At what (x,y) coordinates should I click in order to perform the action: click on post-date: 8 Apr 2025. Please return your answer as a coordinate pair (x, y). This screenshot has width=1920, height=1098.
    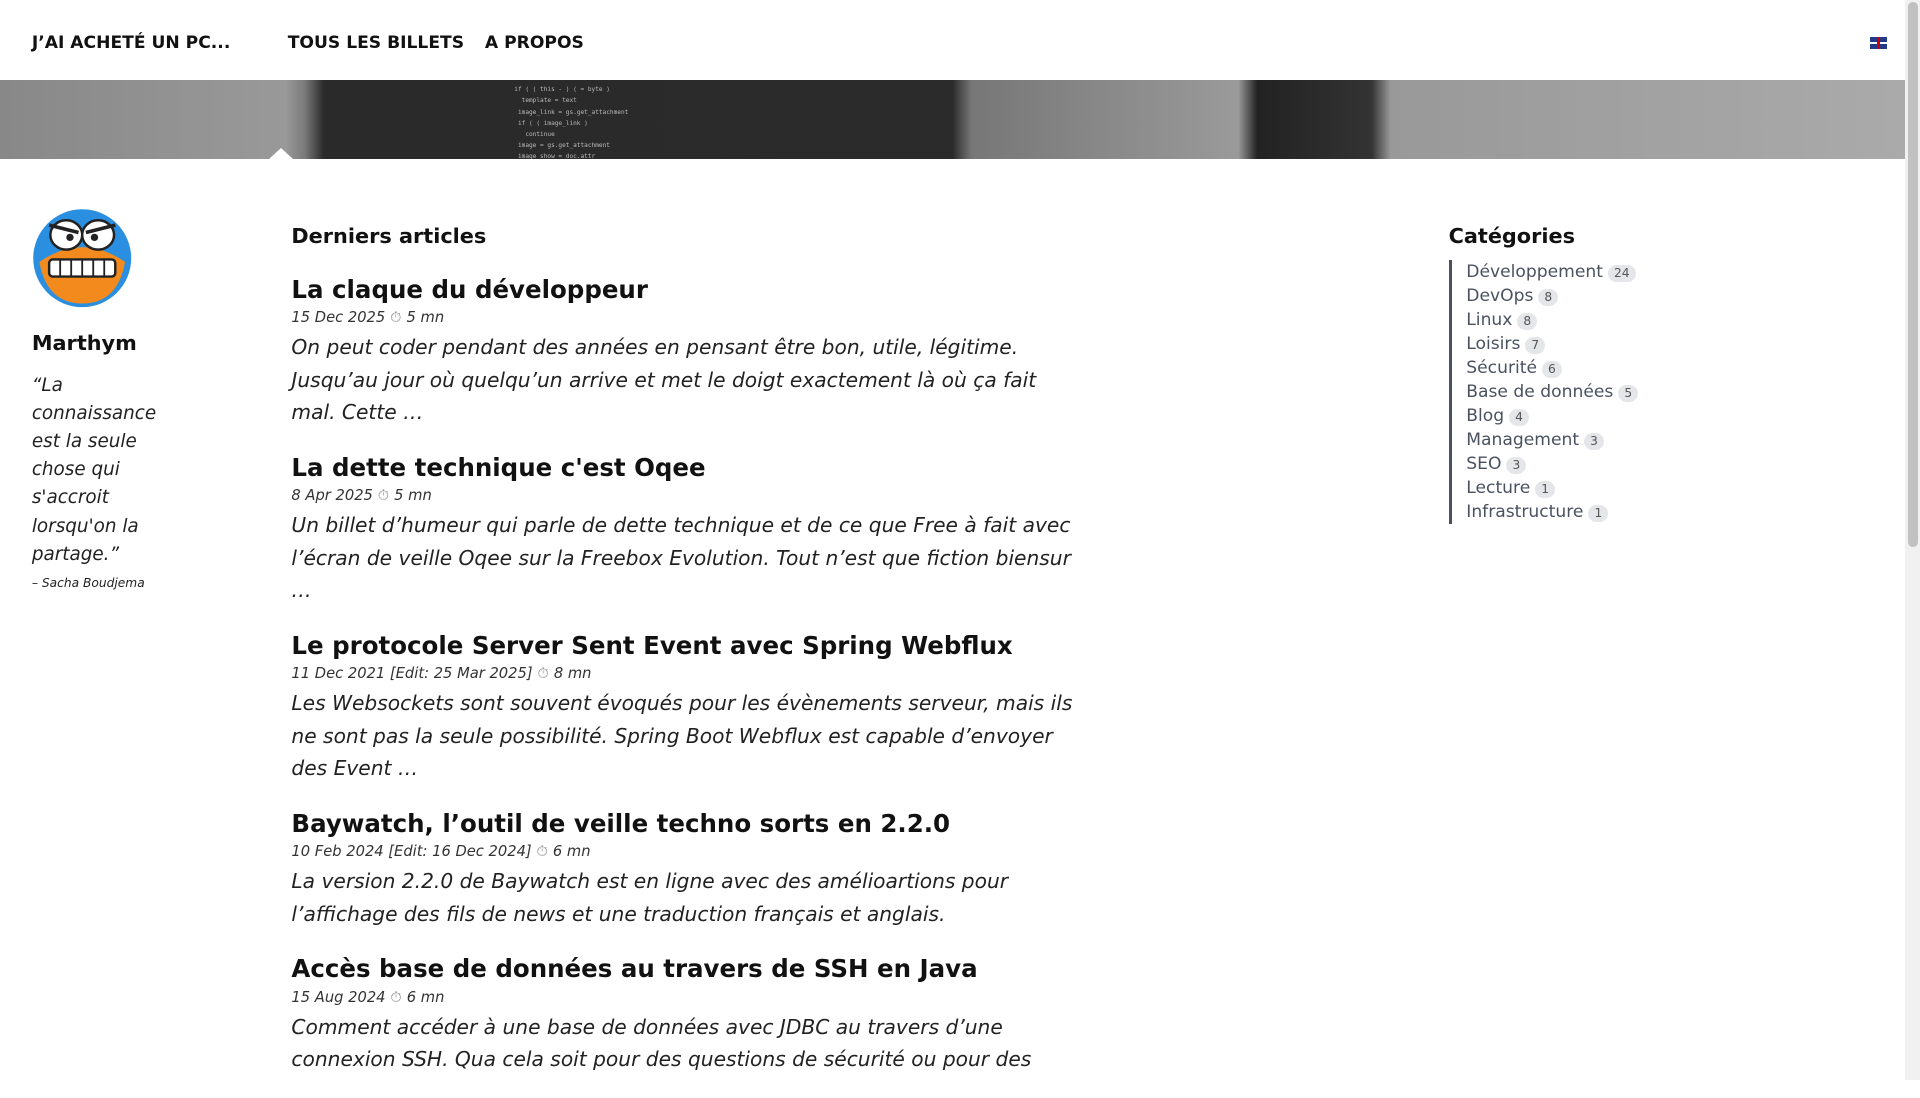
    Looking at the image, I should click on (332, 496).